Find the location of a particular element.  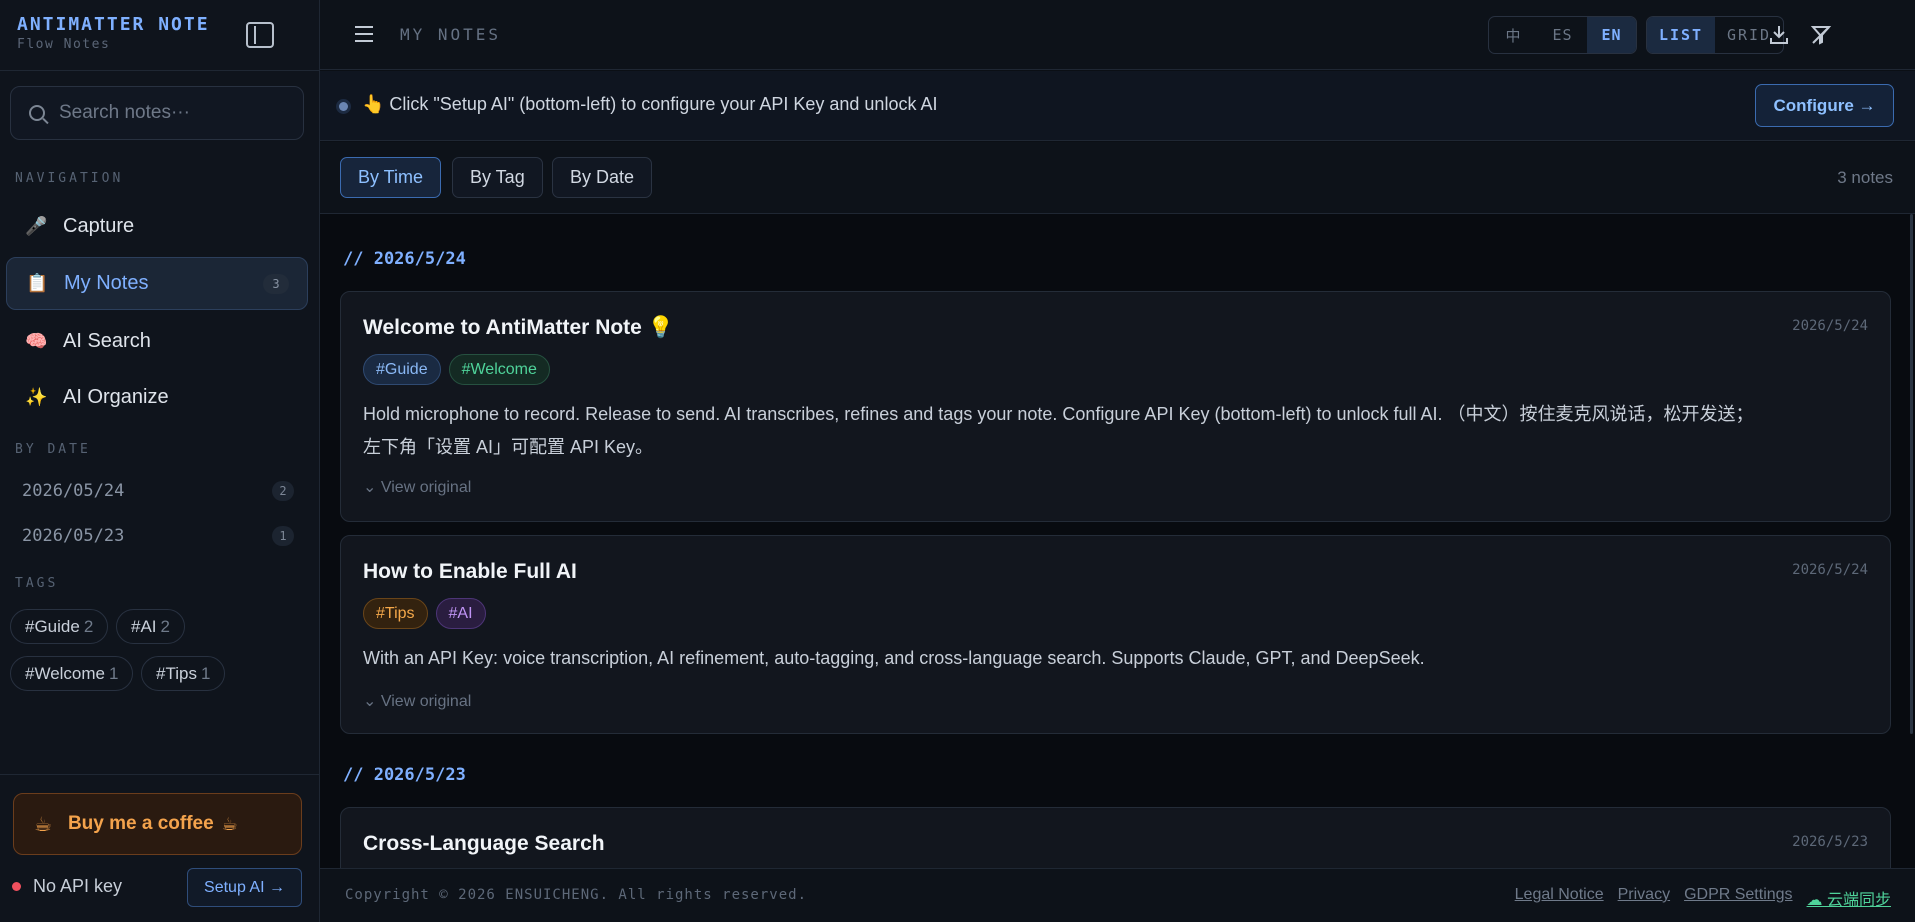

configure-button: Configure → is located at coordinates (1824, 105).